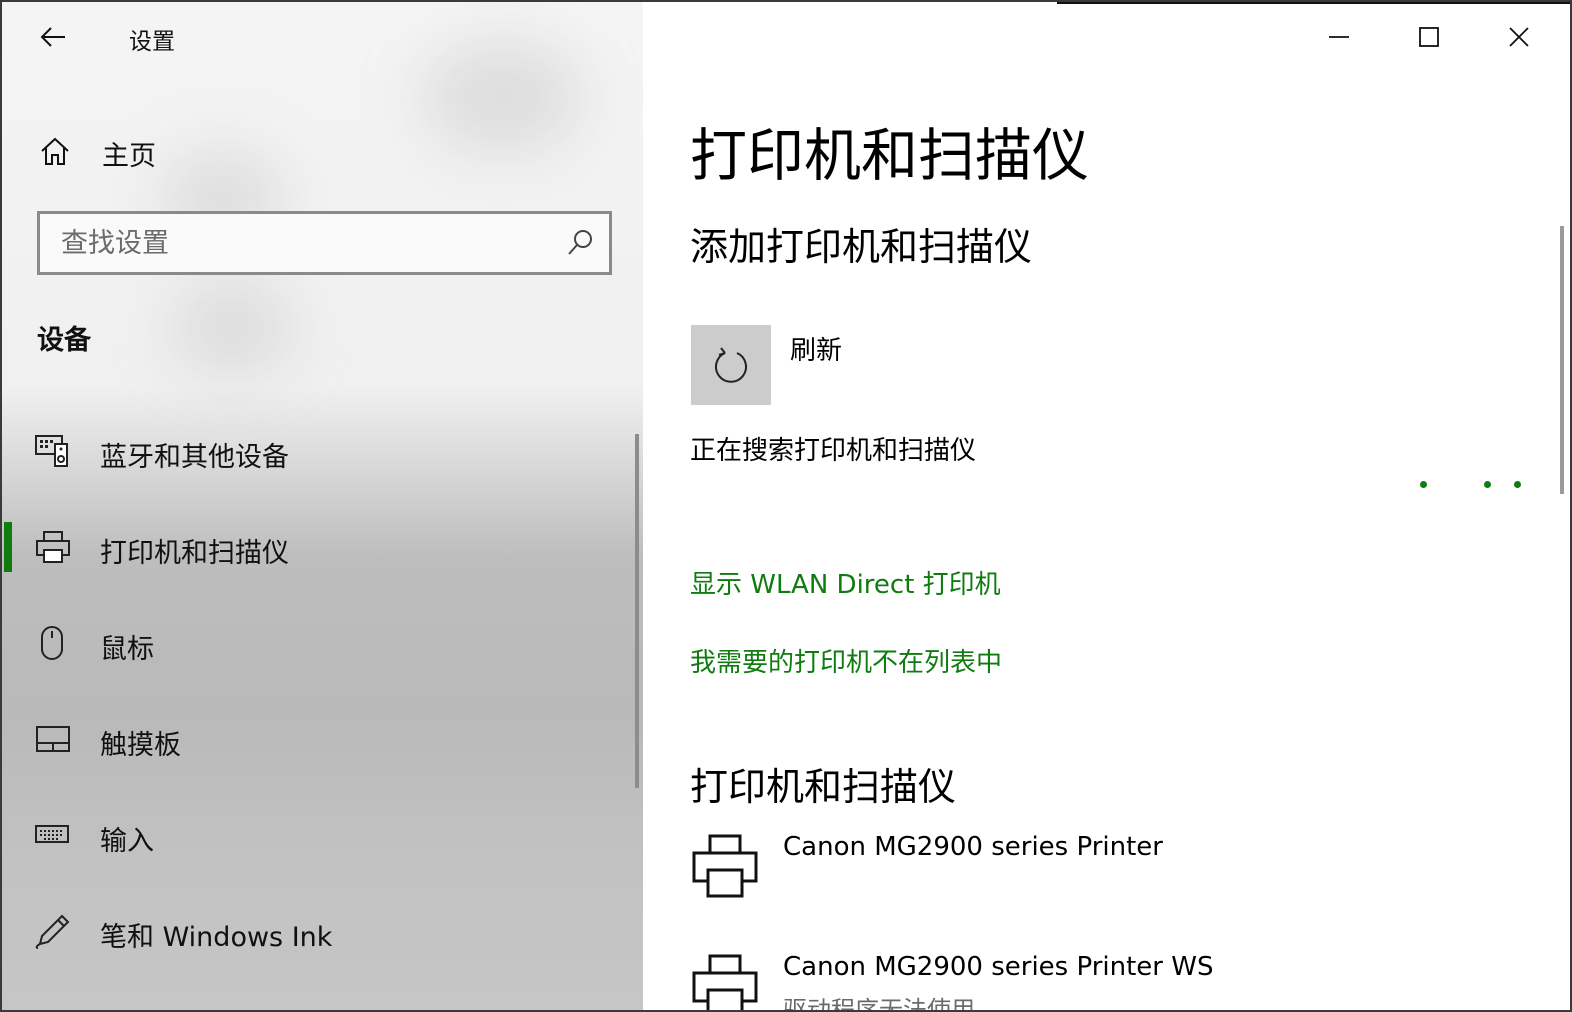  Describe the element at coordinates (322, 740) in the screenshot. I see `sidebar-item-touchpad: 触摸板` at that location.